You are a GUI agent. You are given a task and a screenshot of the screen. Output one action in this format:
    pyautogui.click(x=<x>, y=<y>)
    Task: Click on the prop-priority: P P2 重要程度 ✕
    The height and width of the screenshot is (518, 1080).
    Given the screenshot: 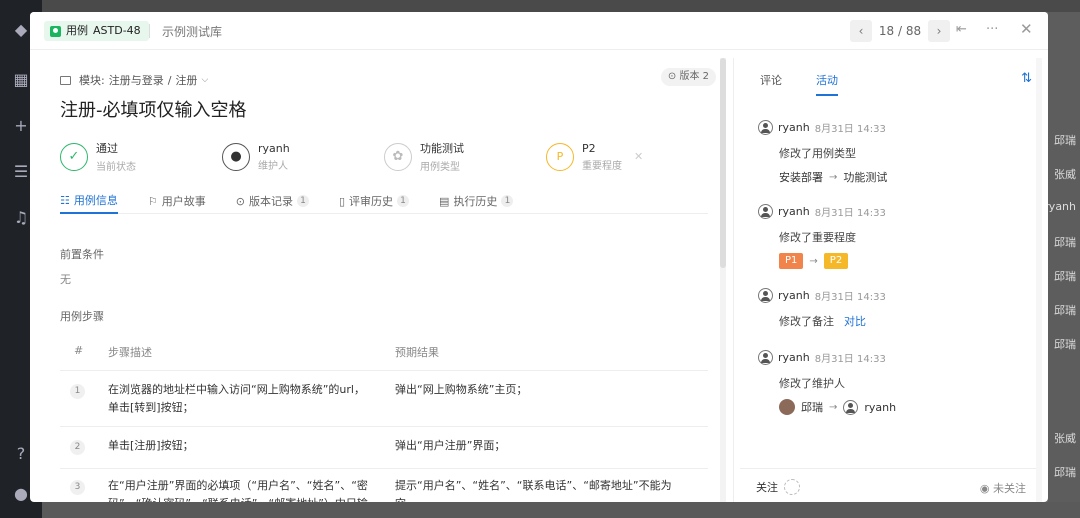 What is the action you would take?
    pyautogui.click(x=601, y=156)
    